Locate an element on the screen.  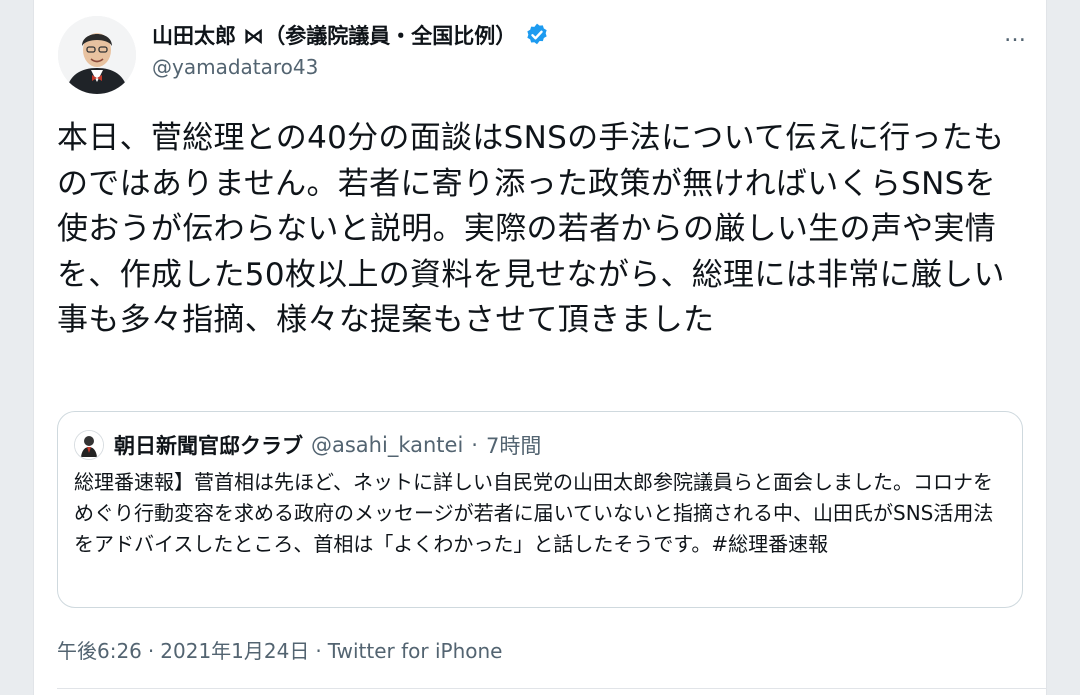
tweet-date: 2021年1月24日 is located at coordinates (234, 651).